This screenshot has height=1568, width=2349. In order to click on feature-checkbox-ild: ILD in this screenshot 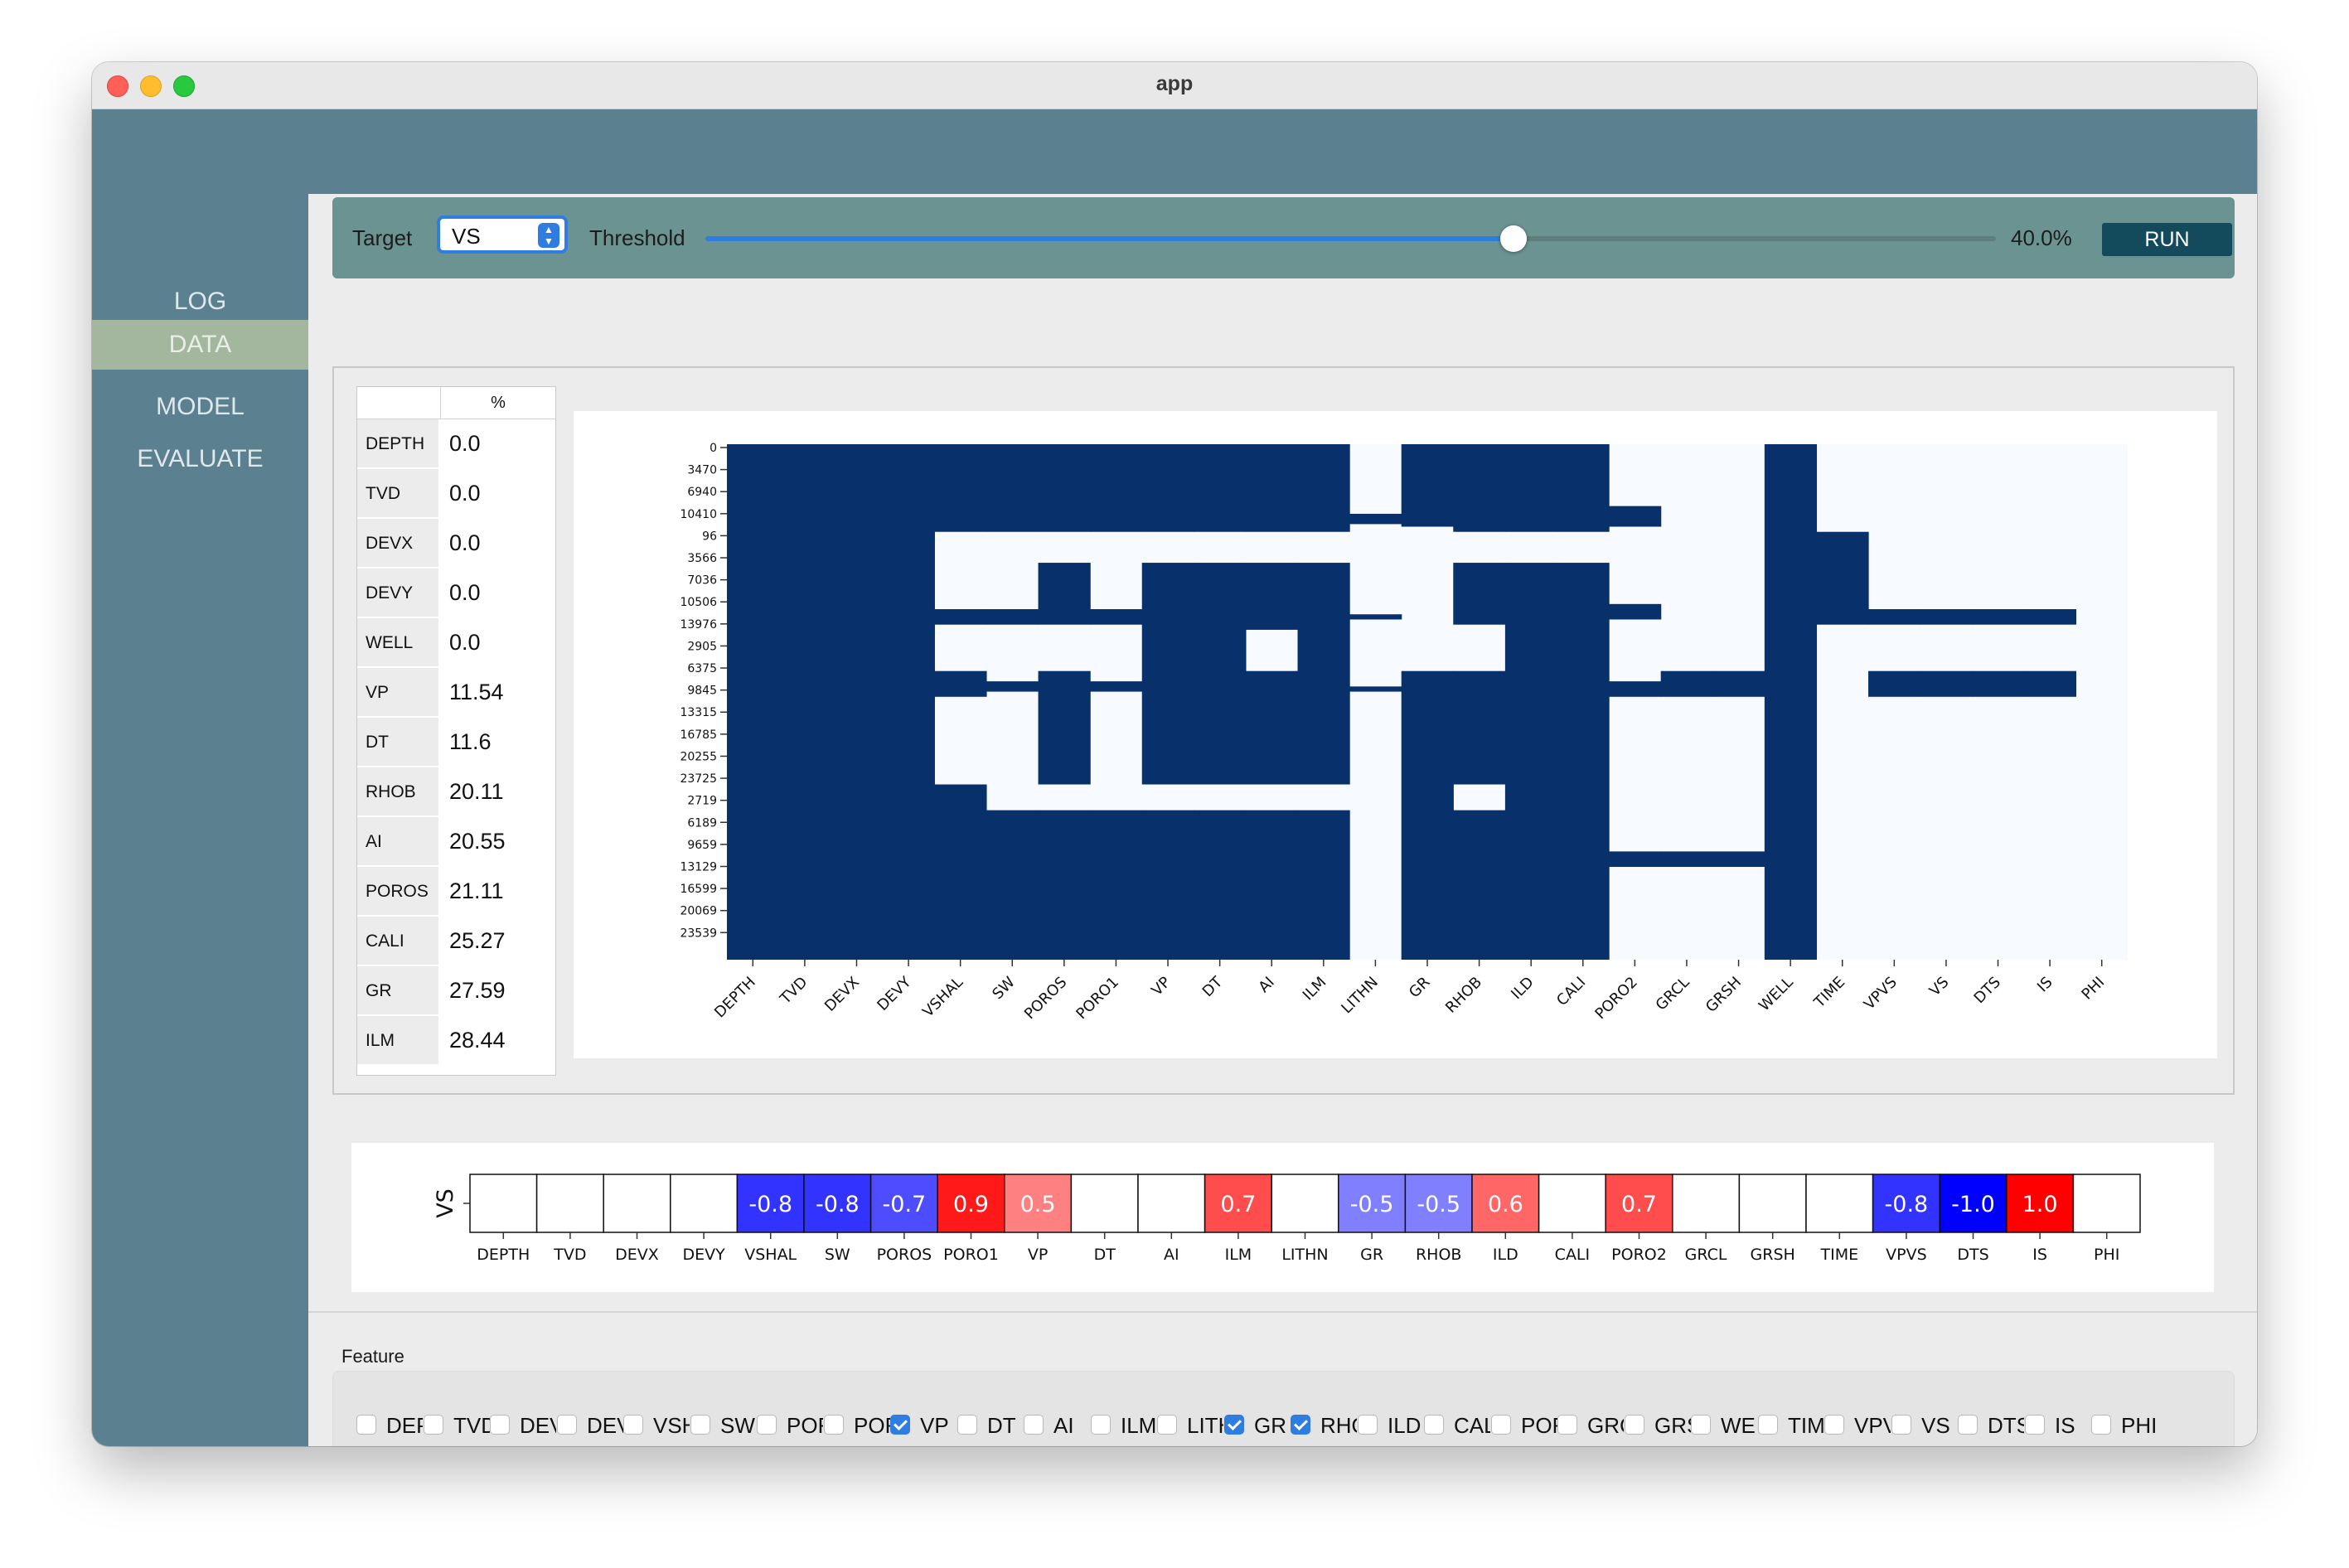, I will do `click(1389, 1426)`.